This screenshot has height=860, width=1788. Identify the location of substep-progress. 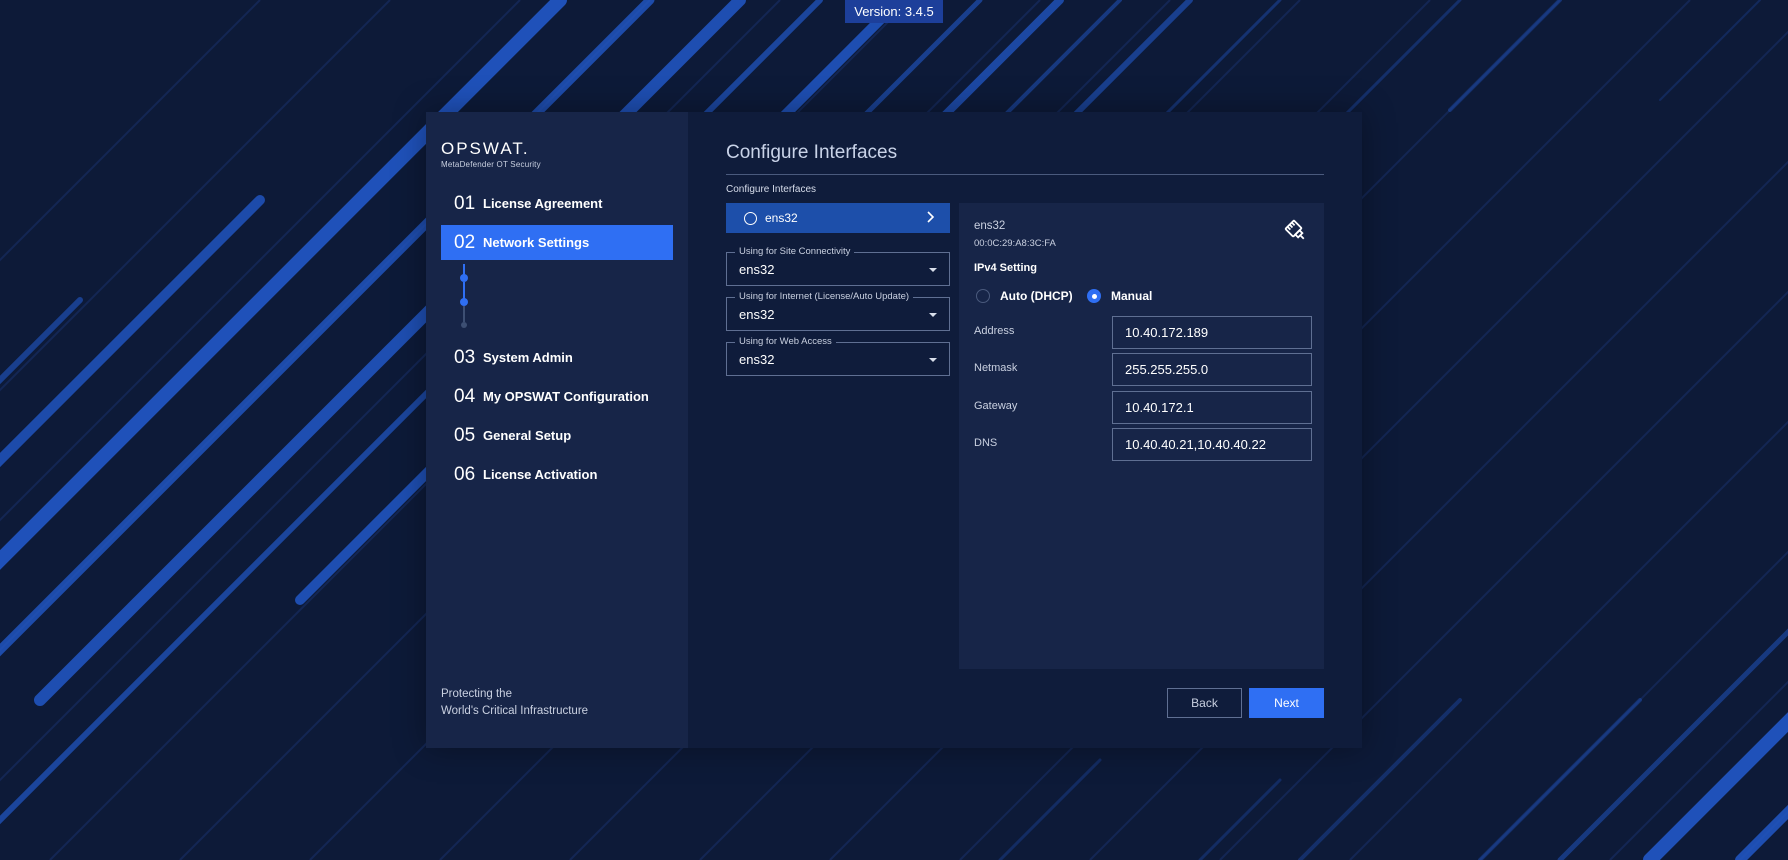
(557, 300).